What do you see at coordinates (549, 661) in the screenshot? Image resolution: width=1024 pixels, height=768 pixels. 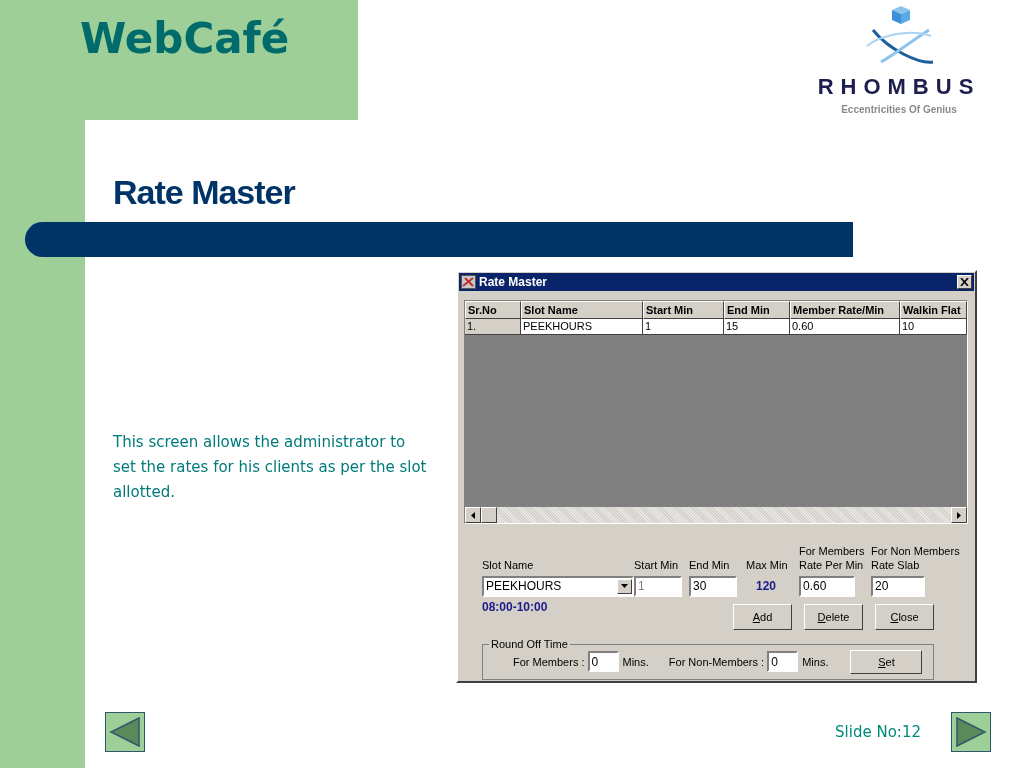 I see `field-label: For Members :` at bounding box center [549, 661].